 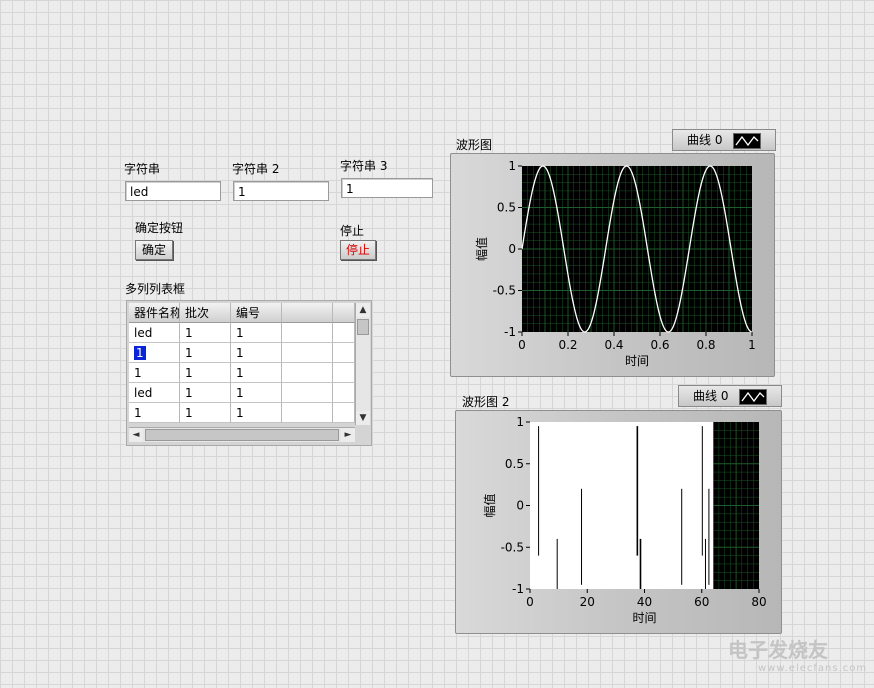 I want to click on listbox-vertical-scrollbar: ▲ ▼, so click(x=362, y=364).